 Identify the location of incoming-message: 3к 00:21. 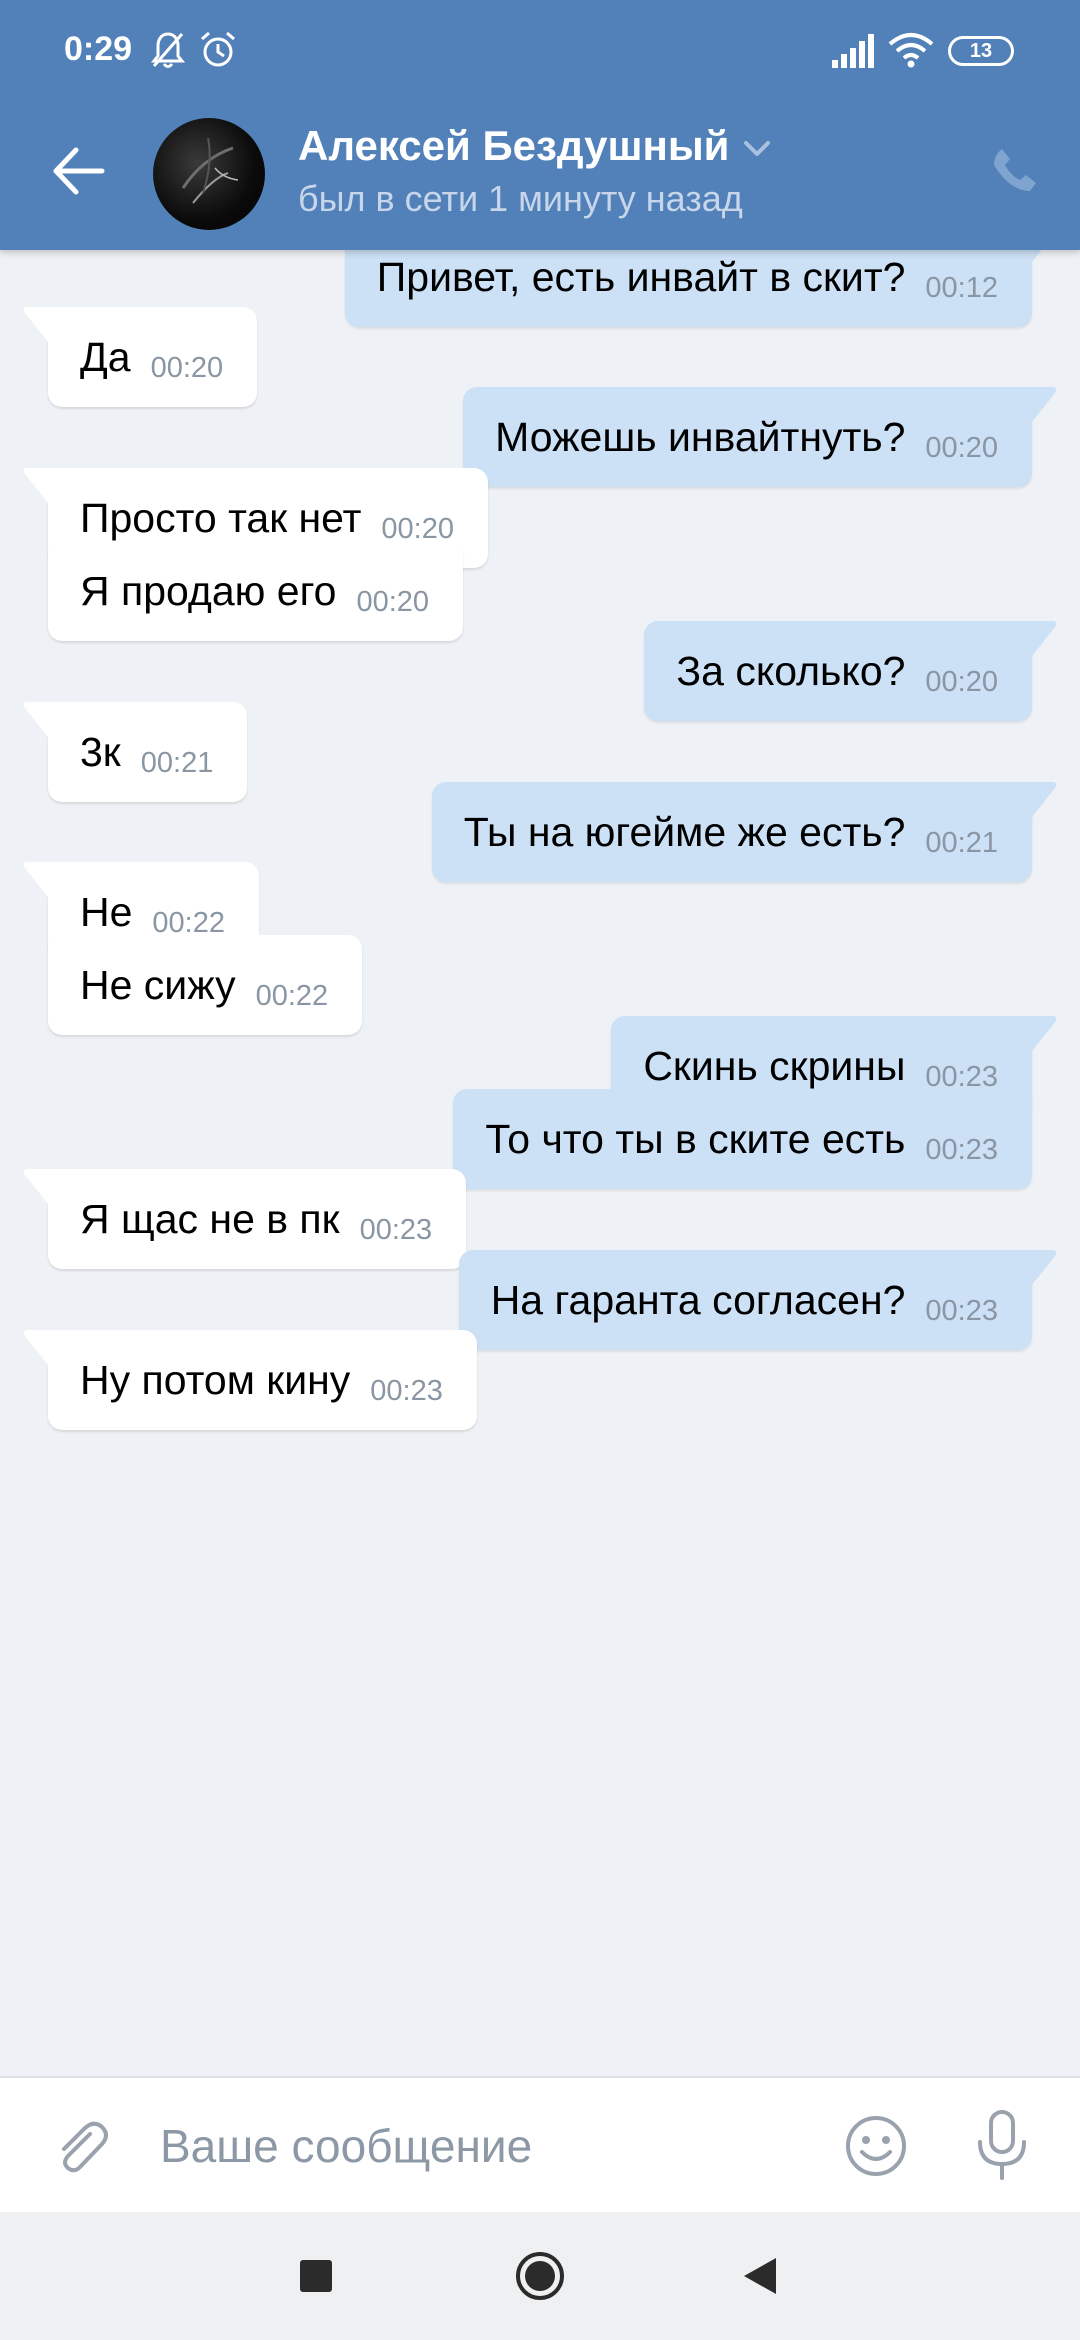
(135, 752).